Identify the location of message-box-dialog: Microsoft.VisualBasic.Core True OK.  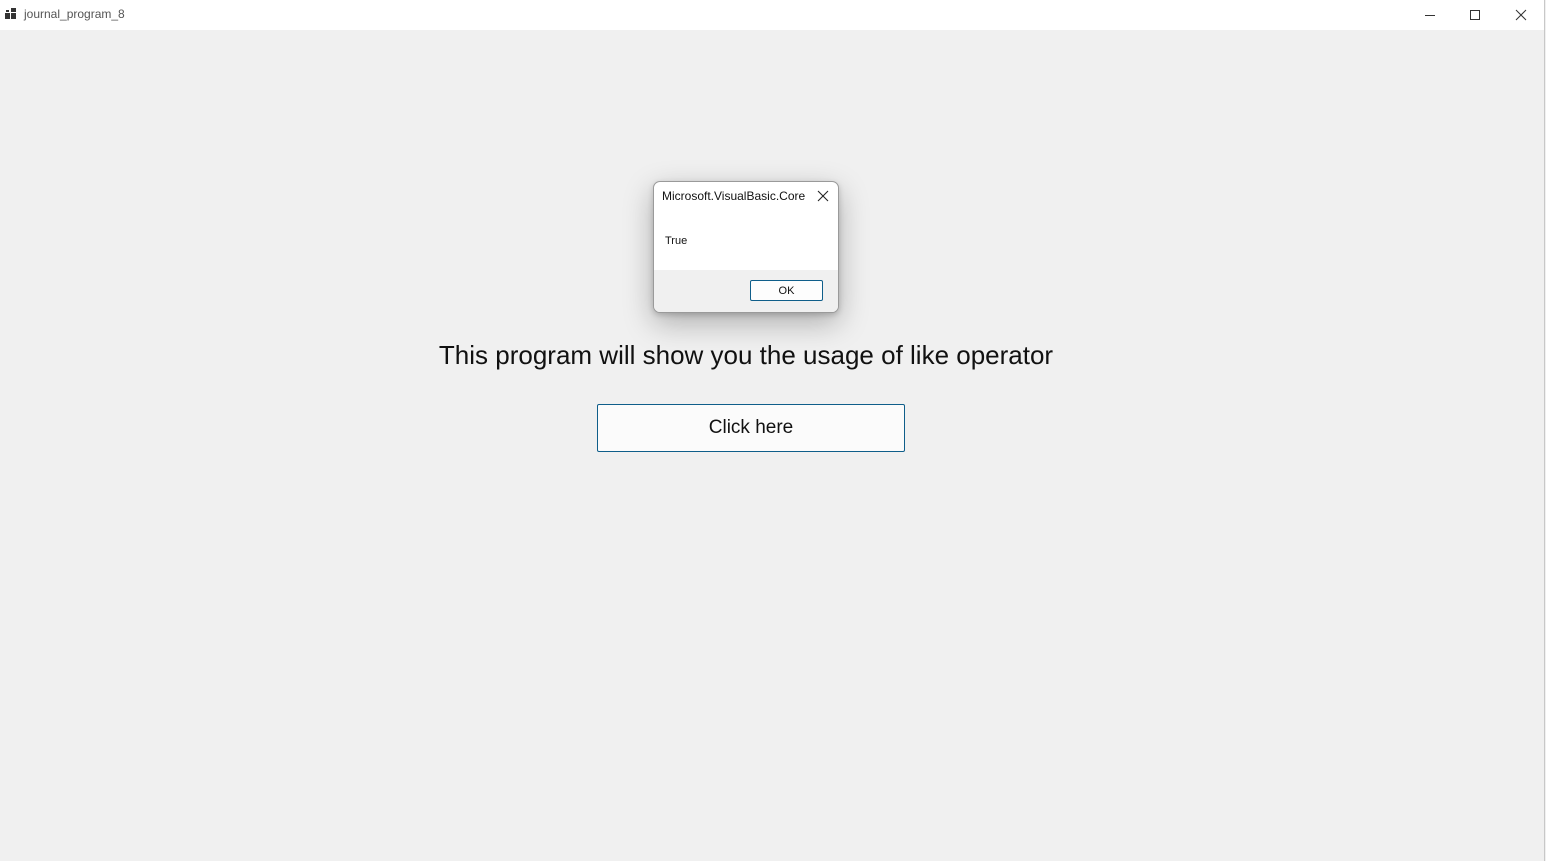
(746, 247).